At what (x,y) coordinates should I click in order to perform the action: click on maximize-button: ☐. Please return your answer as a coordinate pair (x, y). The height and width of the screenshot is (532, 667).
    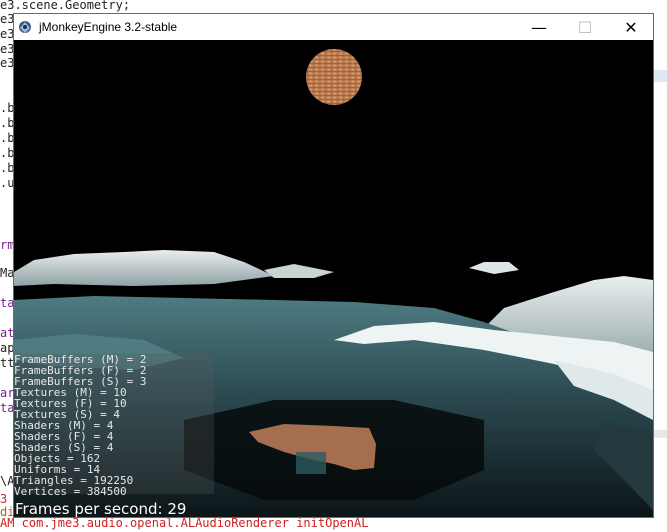
    Looking at the image, I should click on (585, 27).